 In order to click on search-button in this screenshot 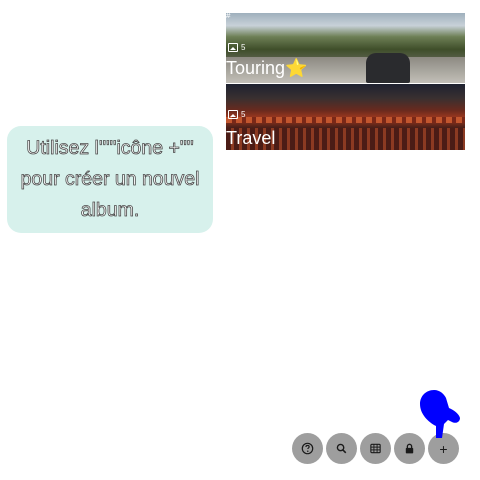, I will do `click(341, 448)`.